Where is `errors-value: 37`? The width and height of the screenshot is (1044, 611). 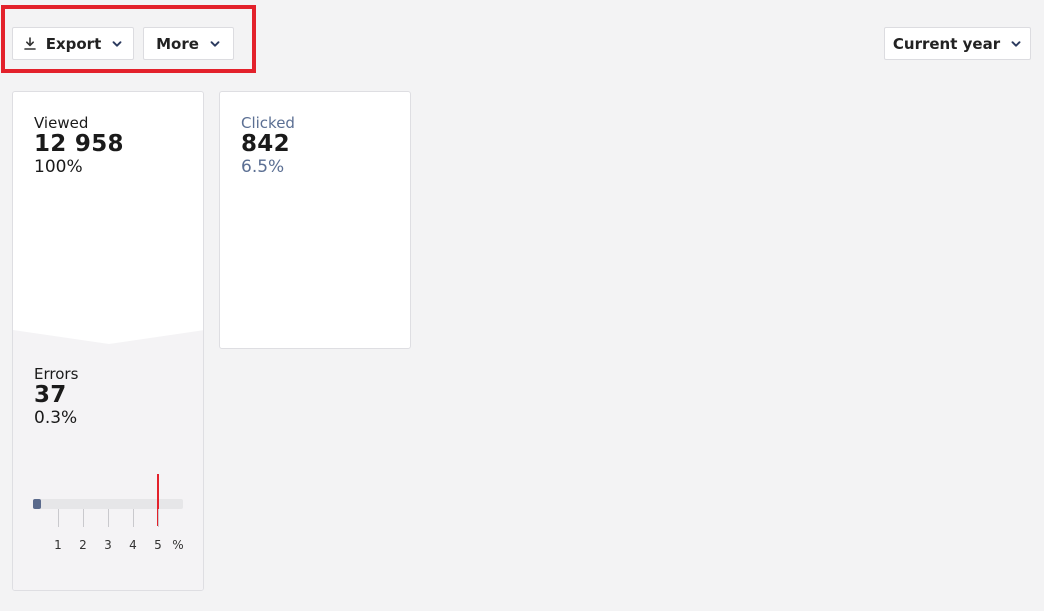
errors-value: 37 is located at coordinates (50, 395).